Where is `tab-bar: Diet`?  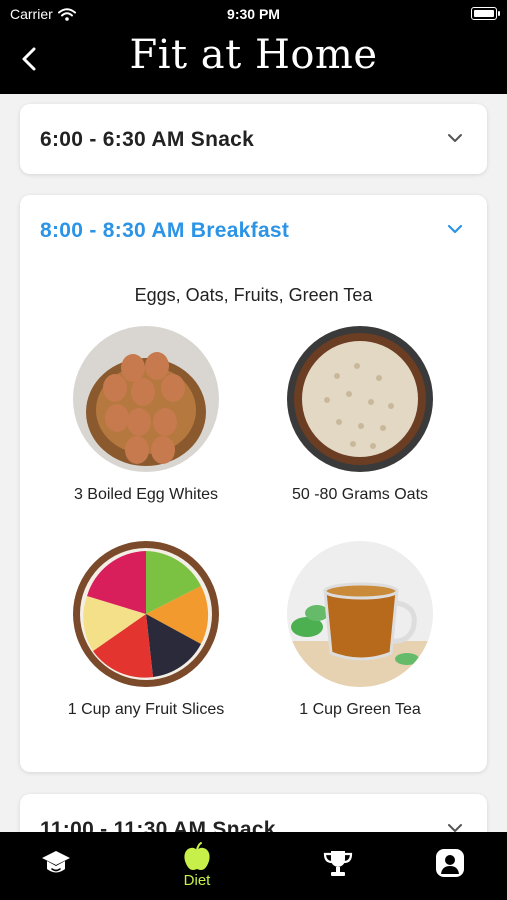
tab-bar: Diet is located at coordinates (253, 866).